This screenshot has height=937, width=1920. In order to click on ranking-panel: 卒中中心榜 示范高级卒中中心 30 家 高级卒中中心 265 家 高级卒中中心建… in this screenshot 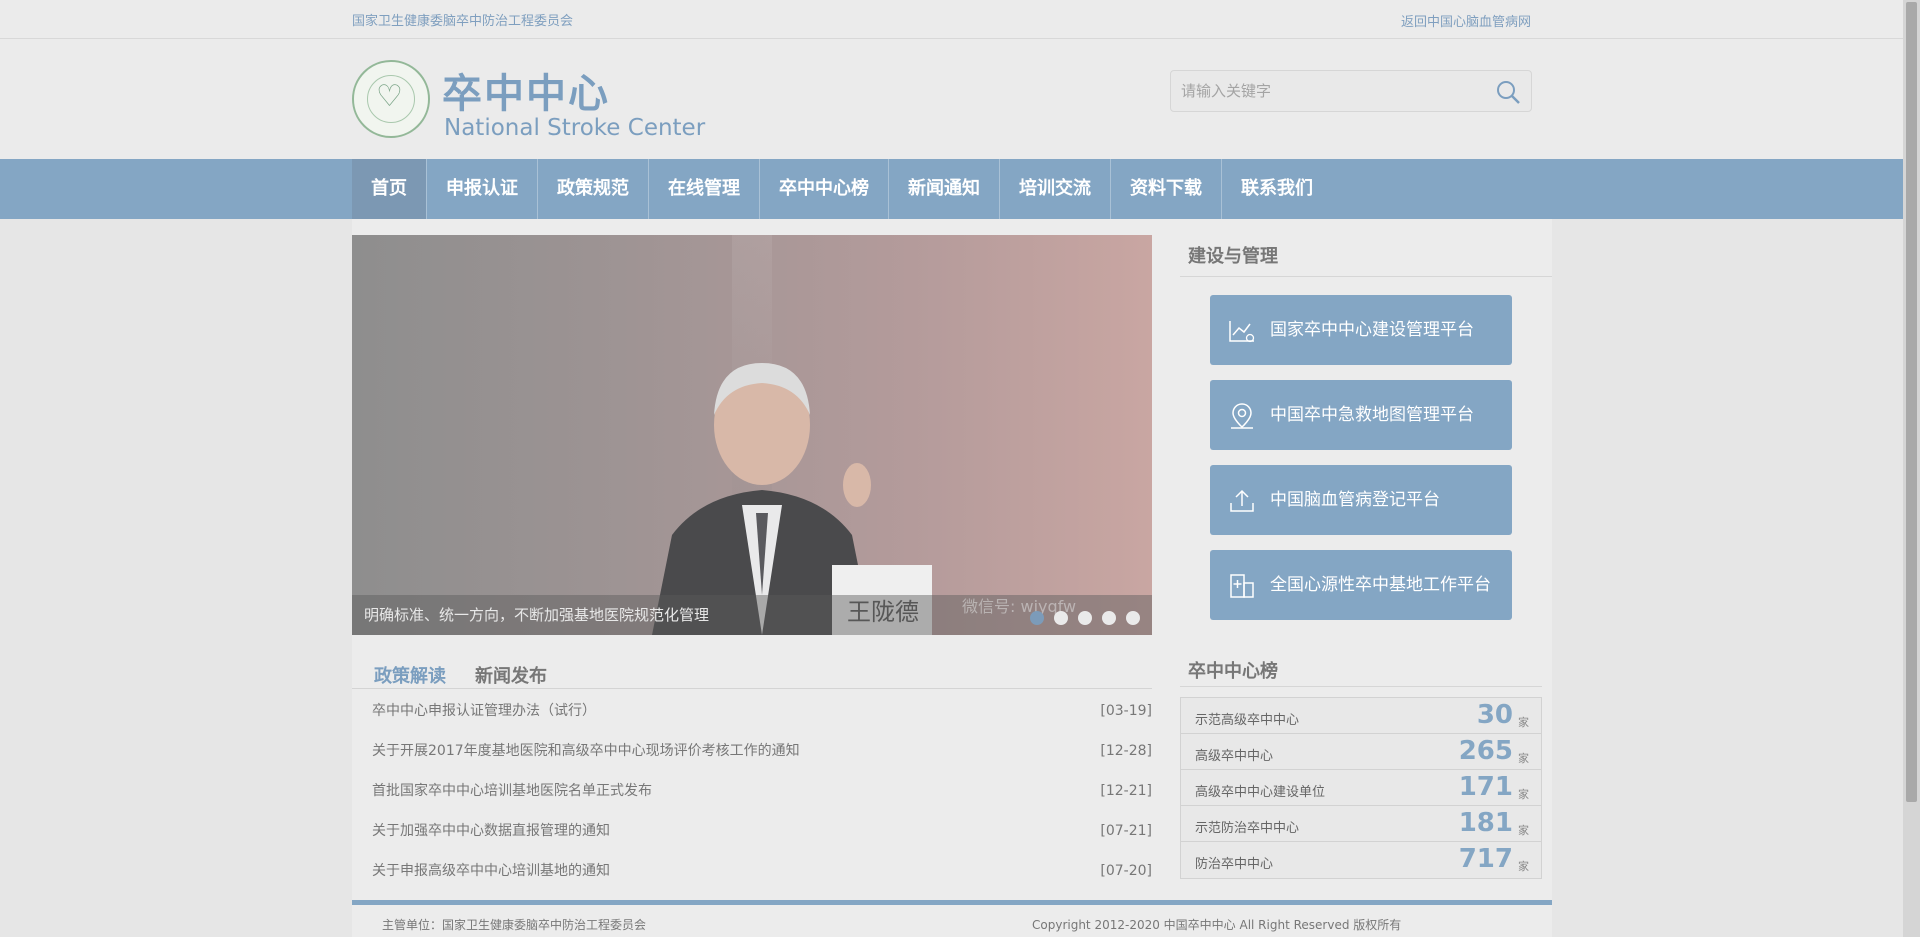, I will do `click(1361, 768)`.